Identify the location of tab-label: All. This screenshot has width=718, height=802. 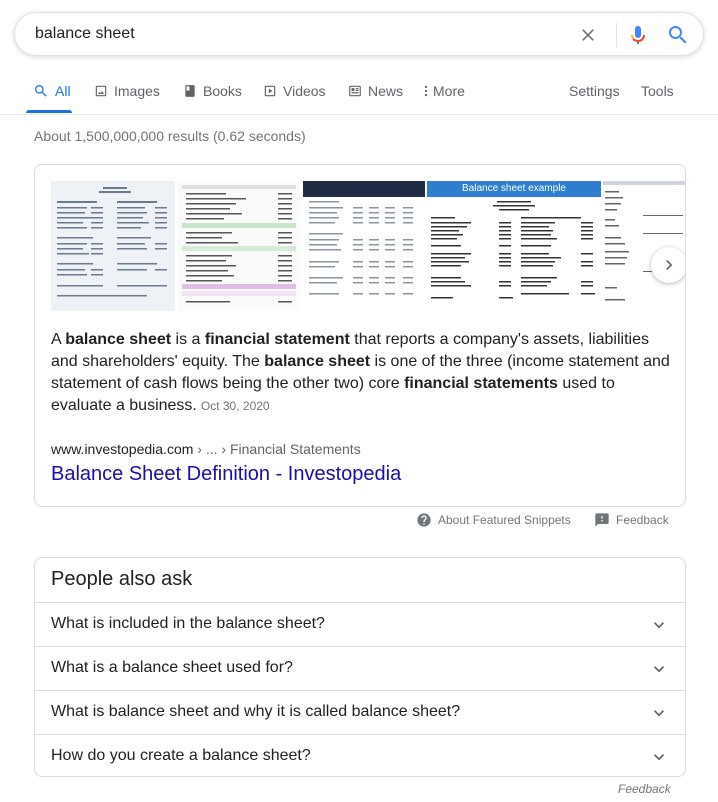
(63, 91).